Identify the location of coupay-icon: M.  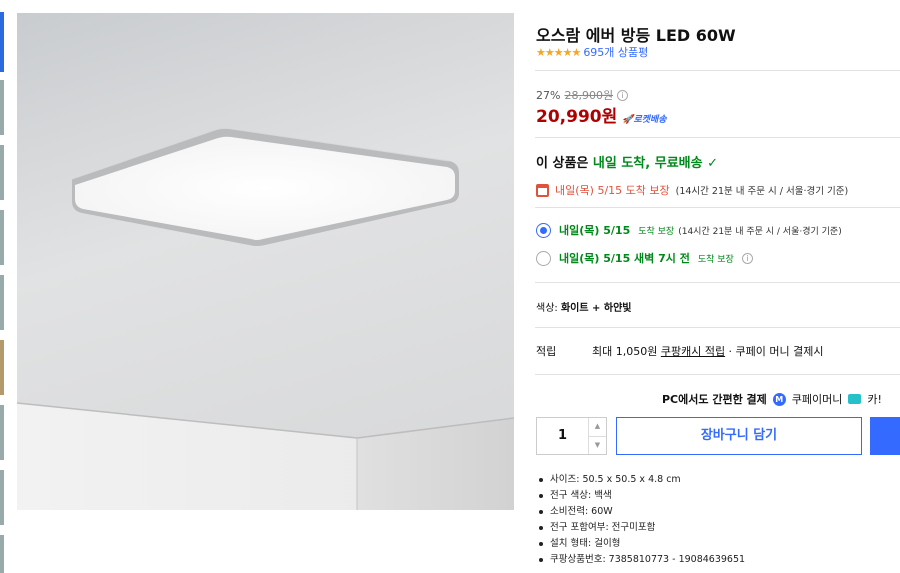
(779, 399).